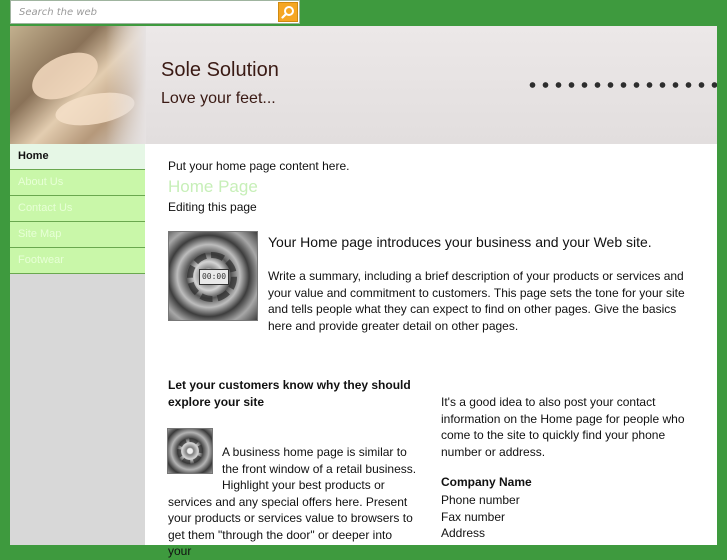 This screenshot has width=727, height=560. I want to click on nav-item-about-us: About Us, so click(77, 183).